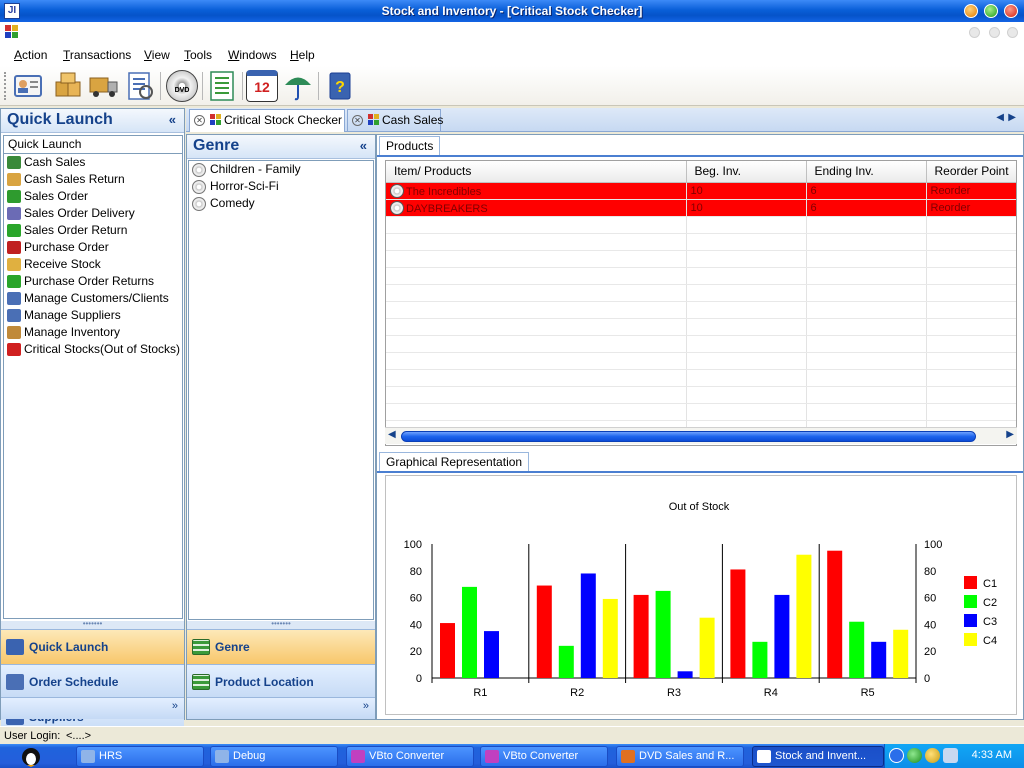 Image resolution: width=1024 pixels, height=768 pixels. I want to click on tab-products: Products, so click(410, 145).